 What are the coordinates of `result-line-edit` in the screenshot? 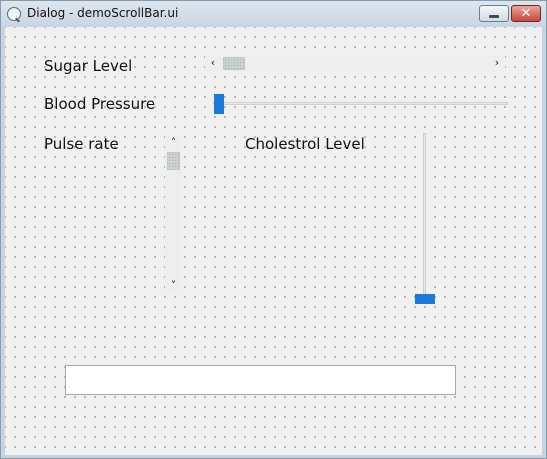 It's located at (260, 380).